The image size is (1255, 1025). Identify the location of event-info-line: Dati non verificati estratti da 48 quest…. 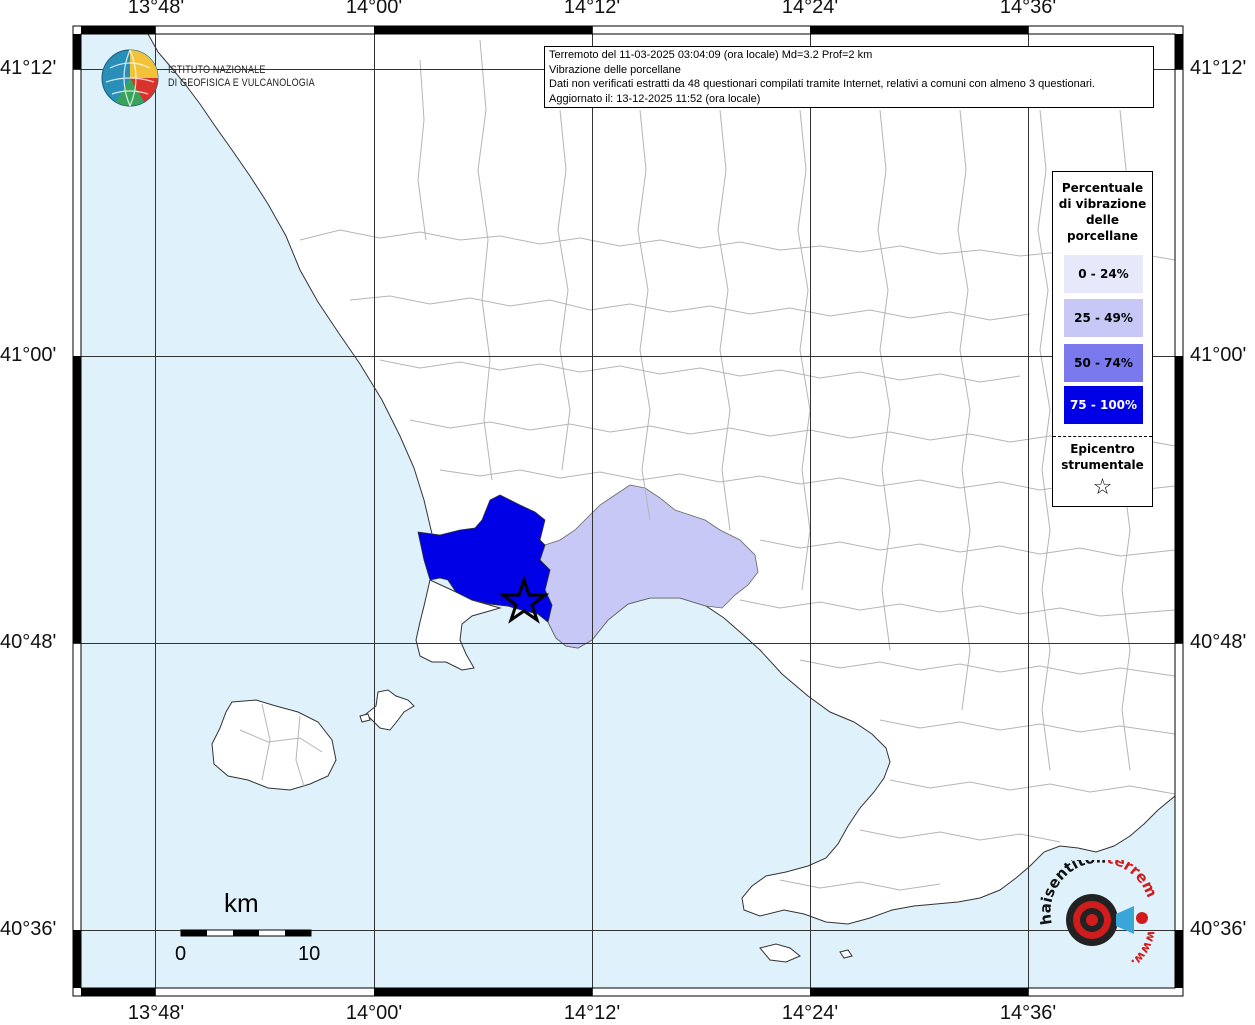
(822, 84).